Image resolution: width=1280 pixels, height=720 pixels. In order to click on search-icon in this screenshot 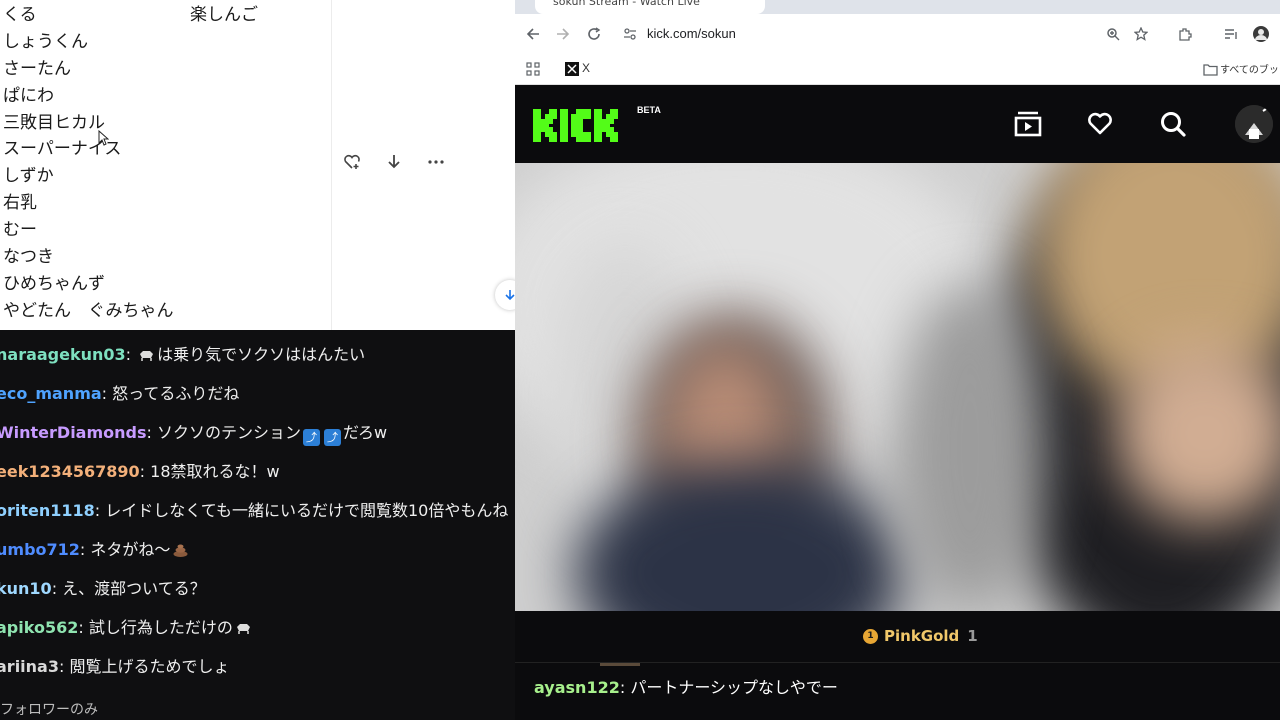, I will do `click(1173, 124)`.